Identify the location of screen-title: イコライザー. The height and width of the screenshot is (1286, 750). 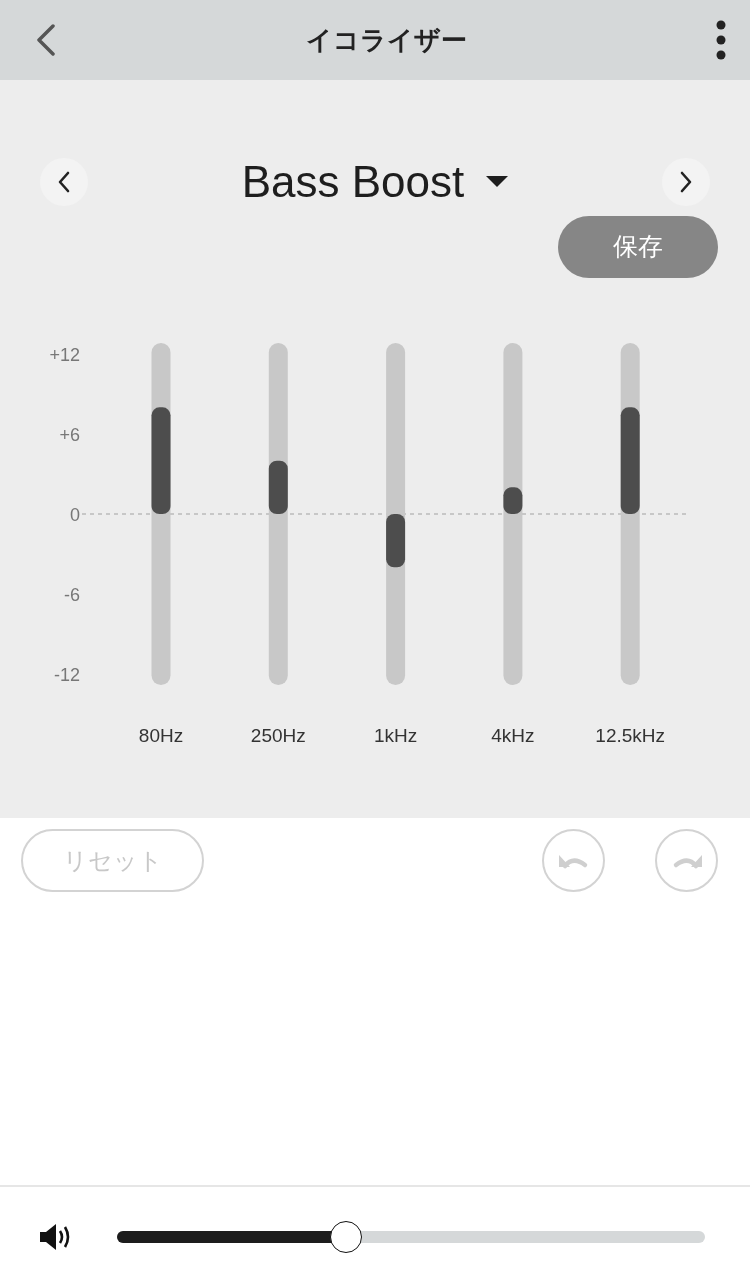
(386, 40).